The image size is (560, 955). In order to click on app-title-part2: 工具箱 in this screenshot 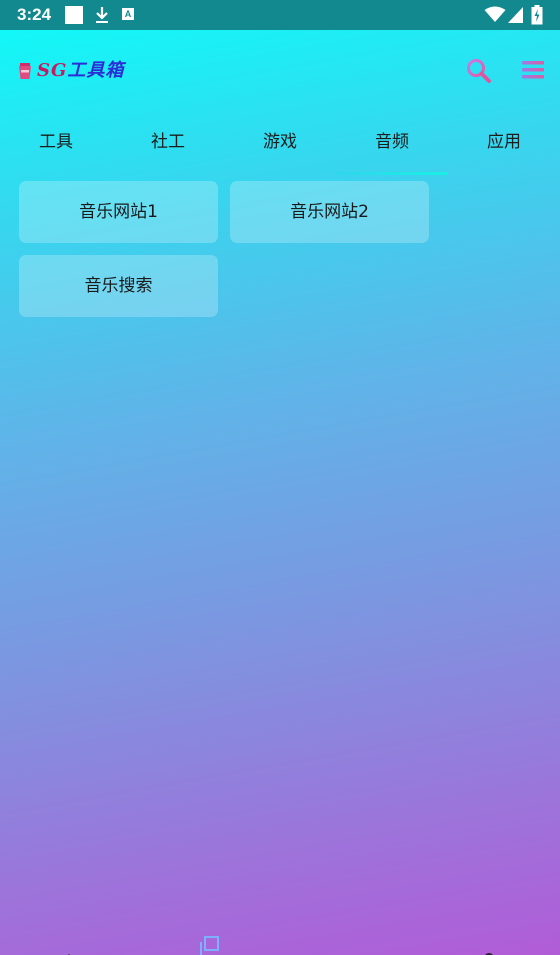, I will do `click(96, 70)`.